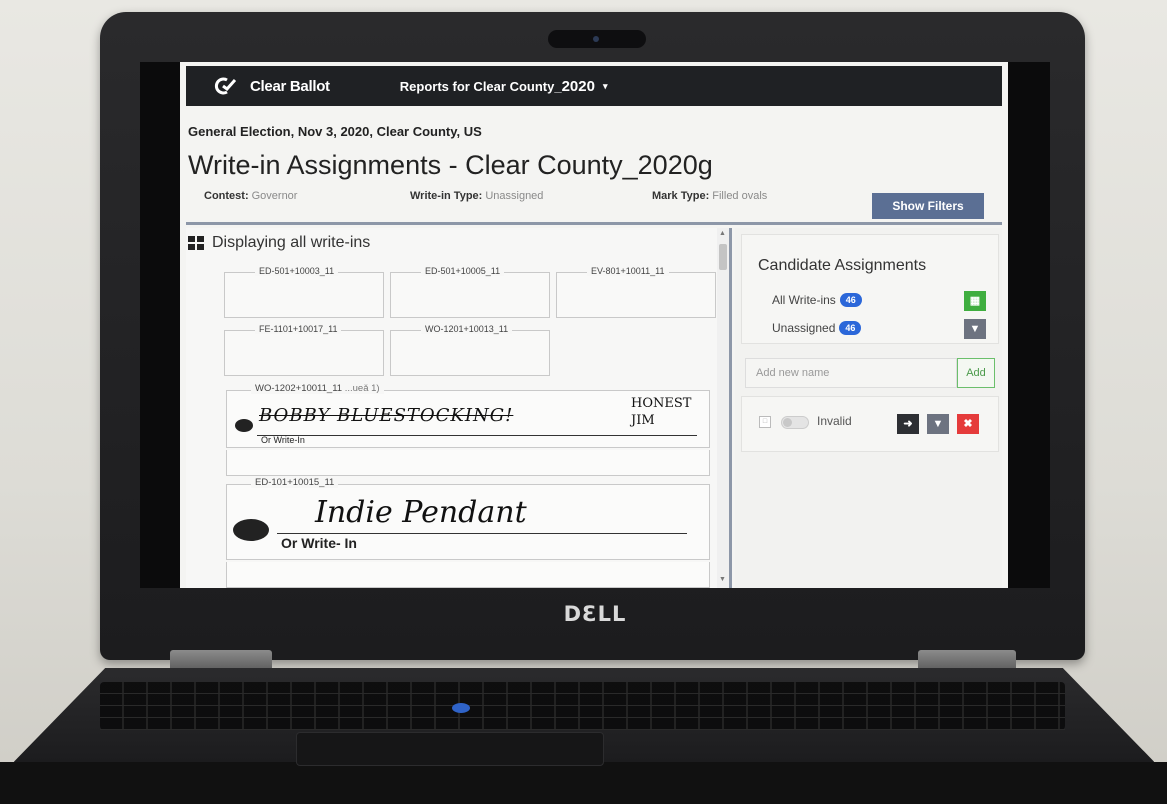 Image resolution: width=1167 pixels, height=804 pixels. I want to click on reports-menu-year: 2020, so click(578, 86).